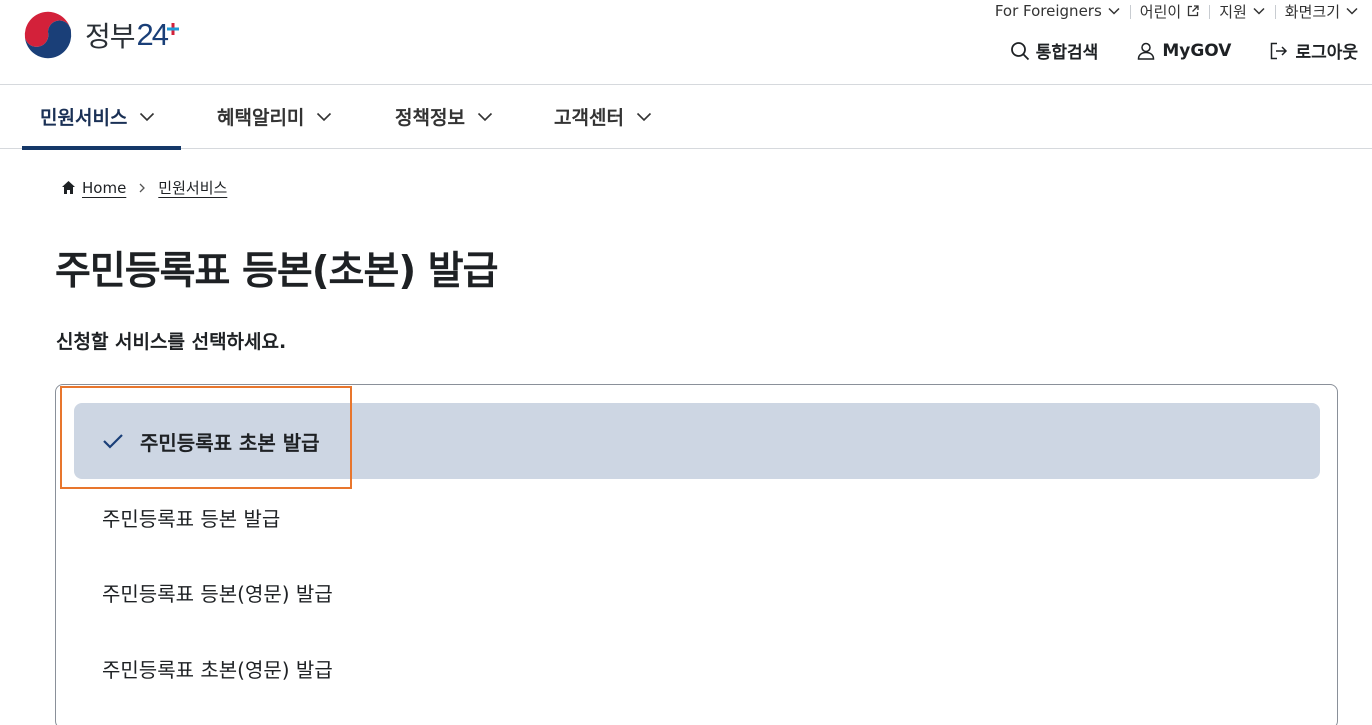  I want to click on page-title: 주민등록표 등본(초본) 발급, so click(276, 271).